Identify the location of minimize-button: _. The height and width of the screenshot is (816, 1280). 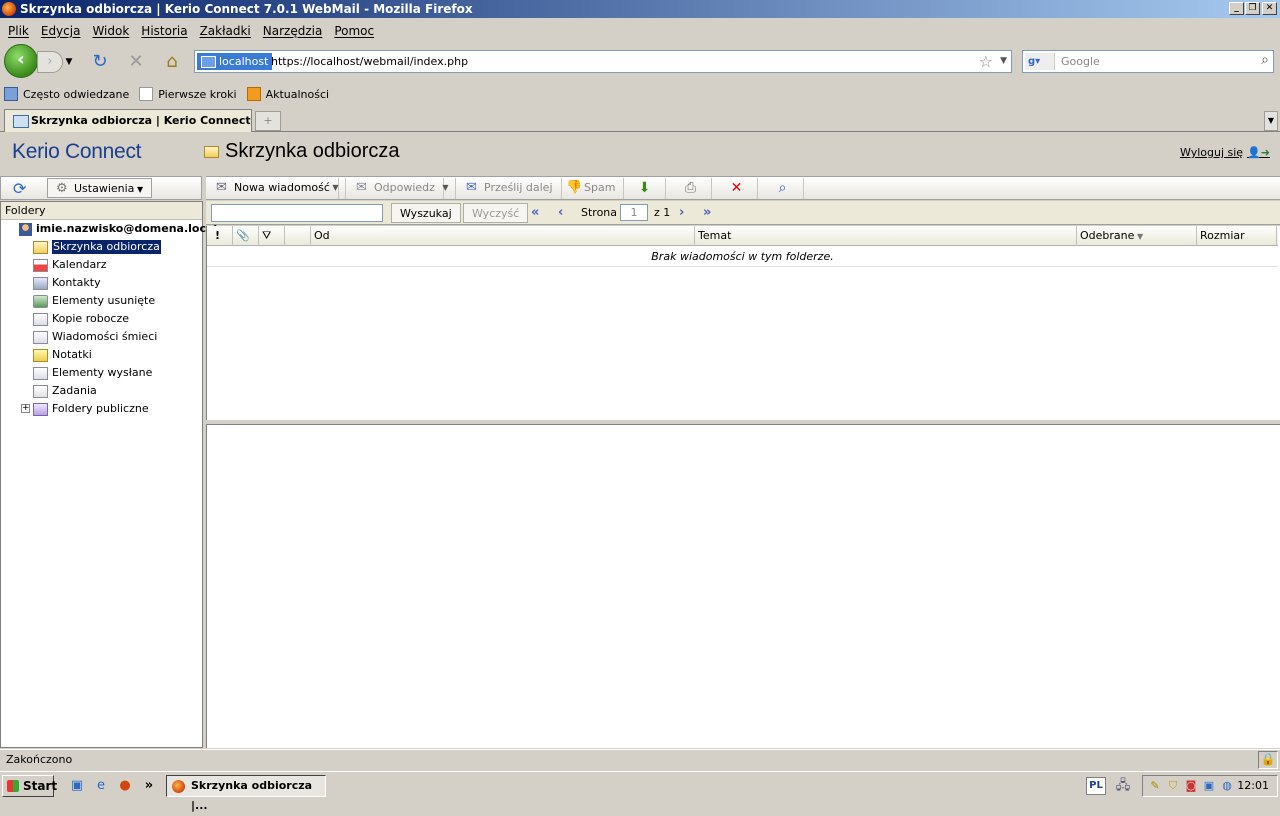
(1236, 8).